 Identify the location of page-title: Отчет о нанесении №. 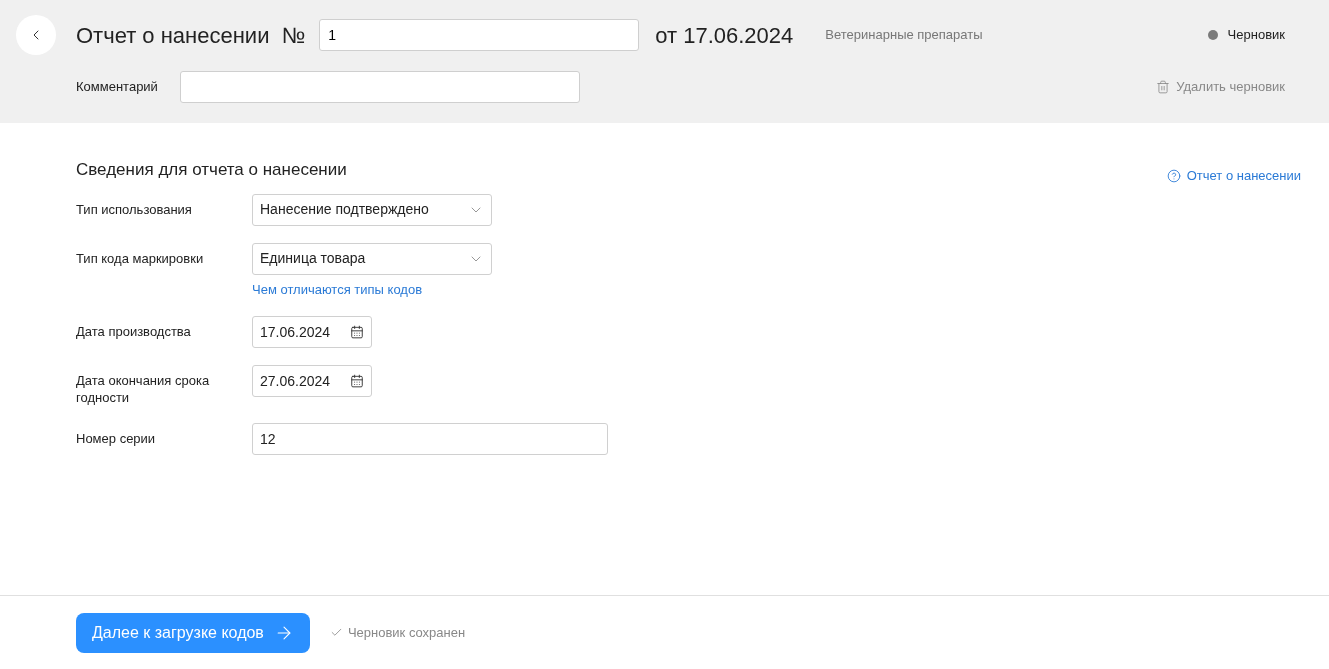
(191, 35).